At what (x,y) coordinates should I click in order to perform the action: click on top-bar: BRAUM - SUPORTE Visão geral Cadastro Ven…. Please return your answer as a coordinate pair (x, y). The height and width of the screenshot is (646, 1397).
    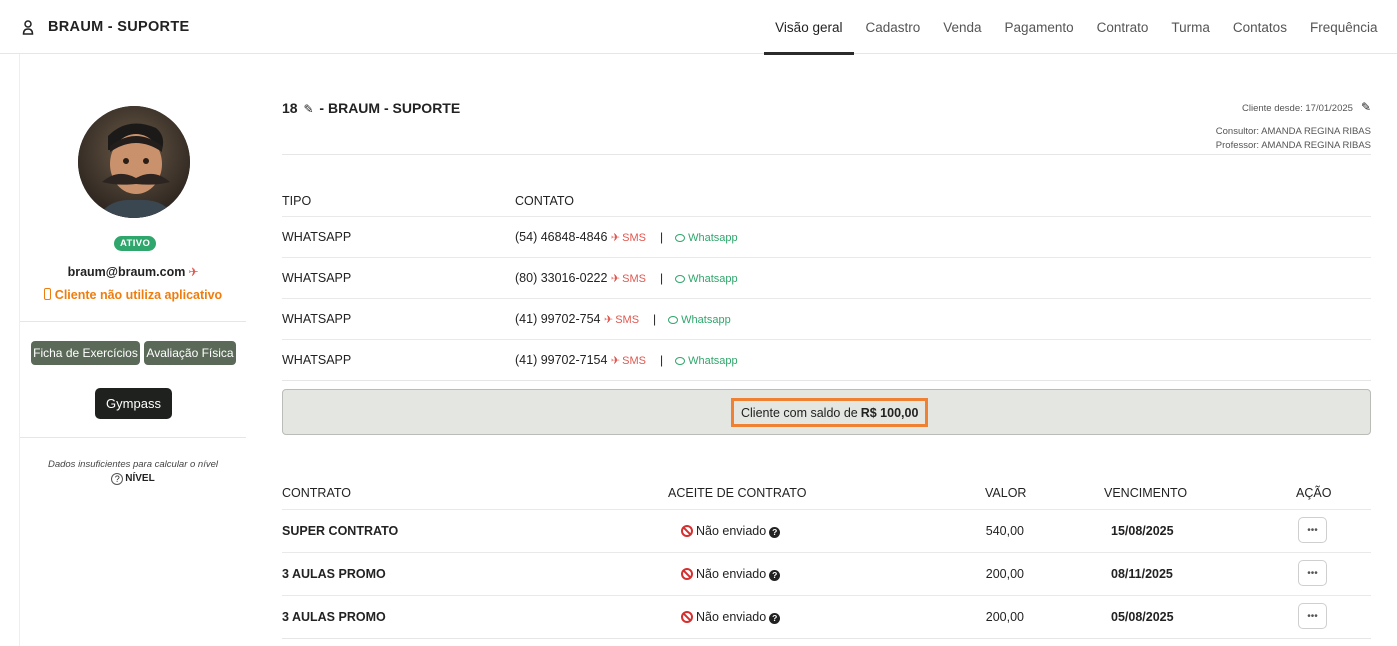
    Looking at the image, I should click on (698, 27).